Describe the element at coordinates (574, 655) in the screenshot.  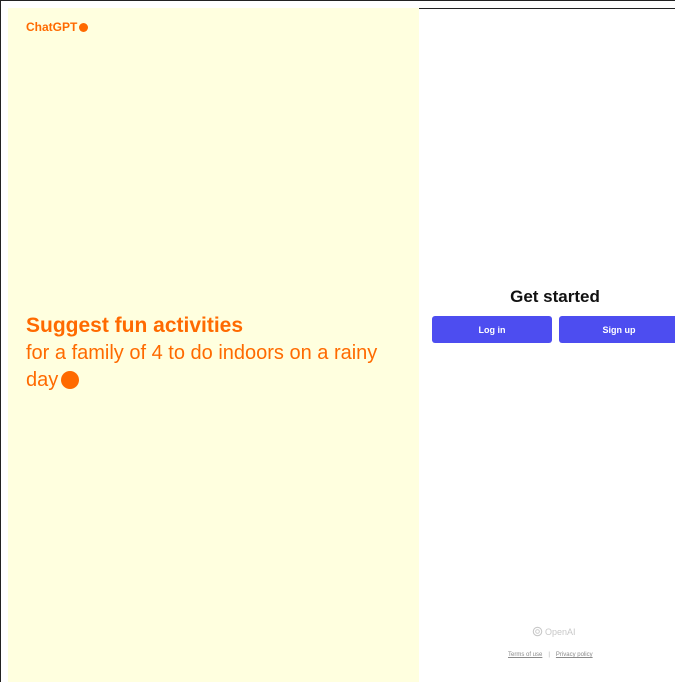
I see `privacy-link: Privacy policy` at that location.